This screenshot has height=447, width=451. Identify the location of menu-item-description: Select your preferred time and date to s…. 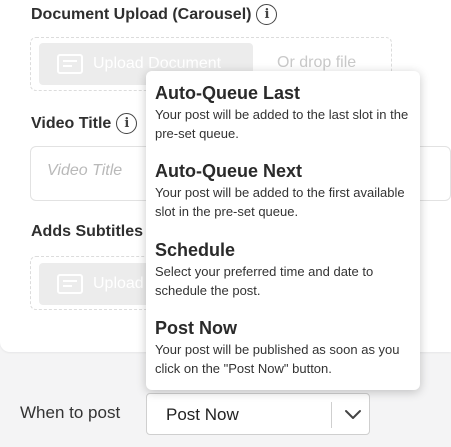
(264, 281).